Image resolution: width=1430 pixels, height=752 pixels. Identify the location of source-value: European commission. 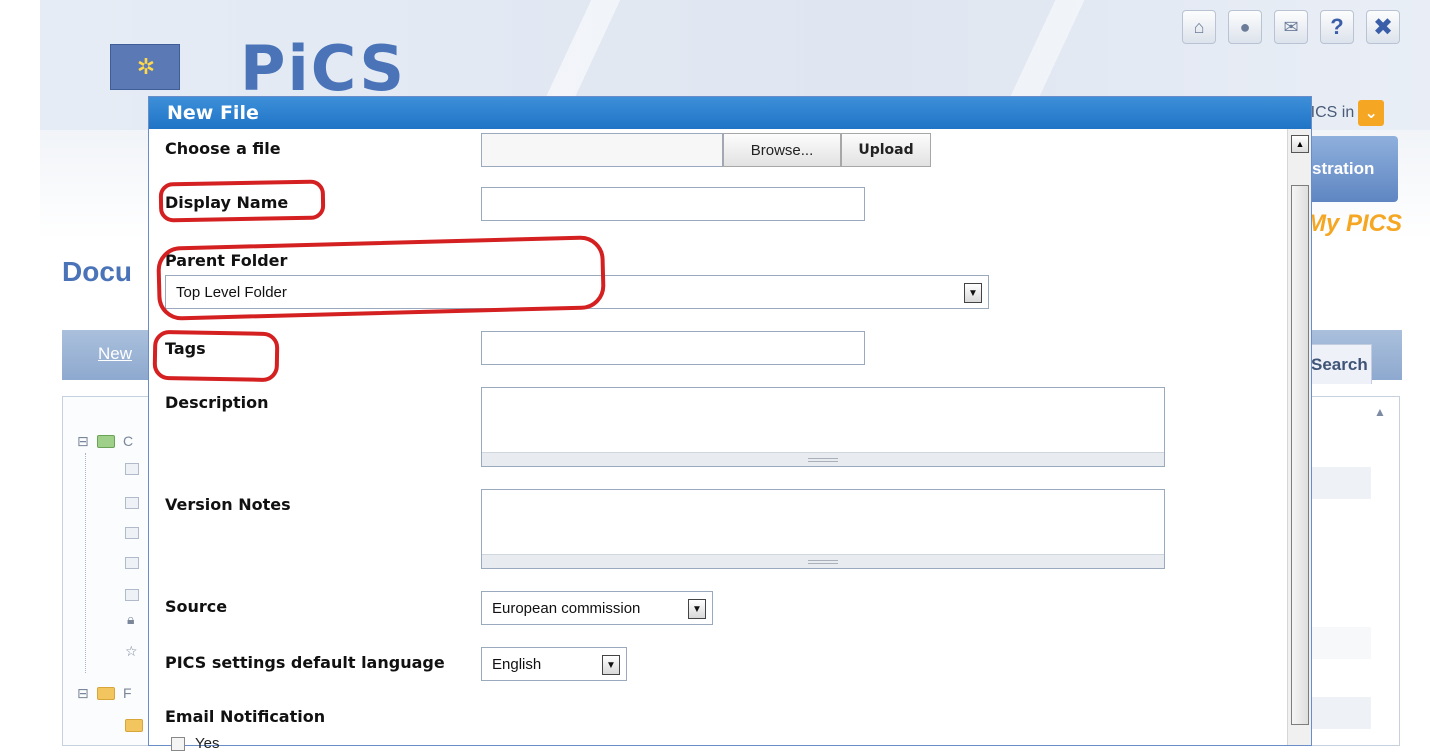
(566, 608).